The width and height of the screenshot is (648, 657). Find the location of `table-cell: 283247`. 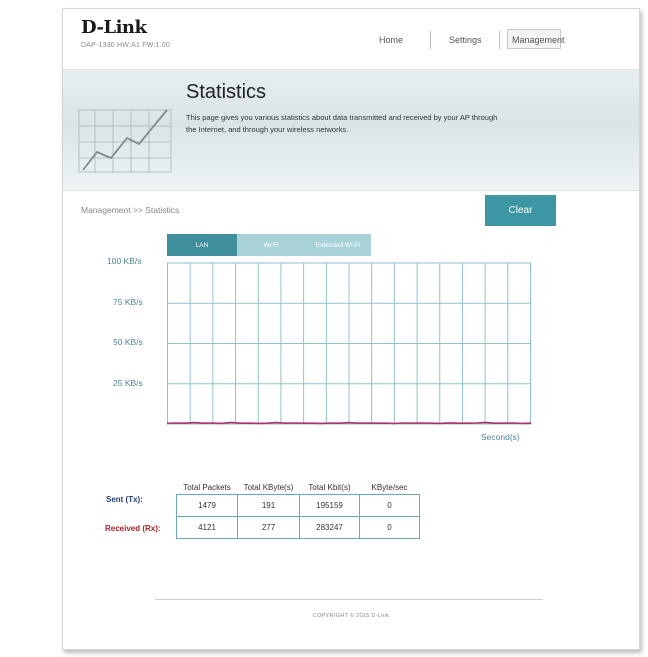

table-cell: 283247 is located at coordinates (329, 527).